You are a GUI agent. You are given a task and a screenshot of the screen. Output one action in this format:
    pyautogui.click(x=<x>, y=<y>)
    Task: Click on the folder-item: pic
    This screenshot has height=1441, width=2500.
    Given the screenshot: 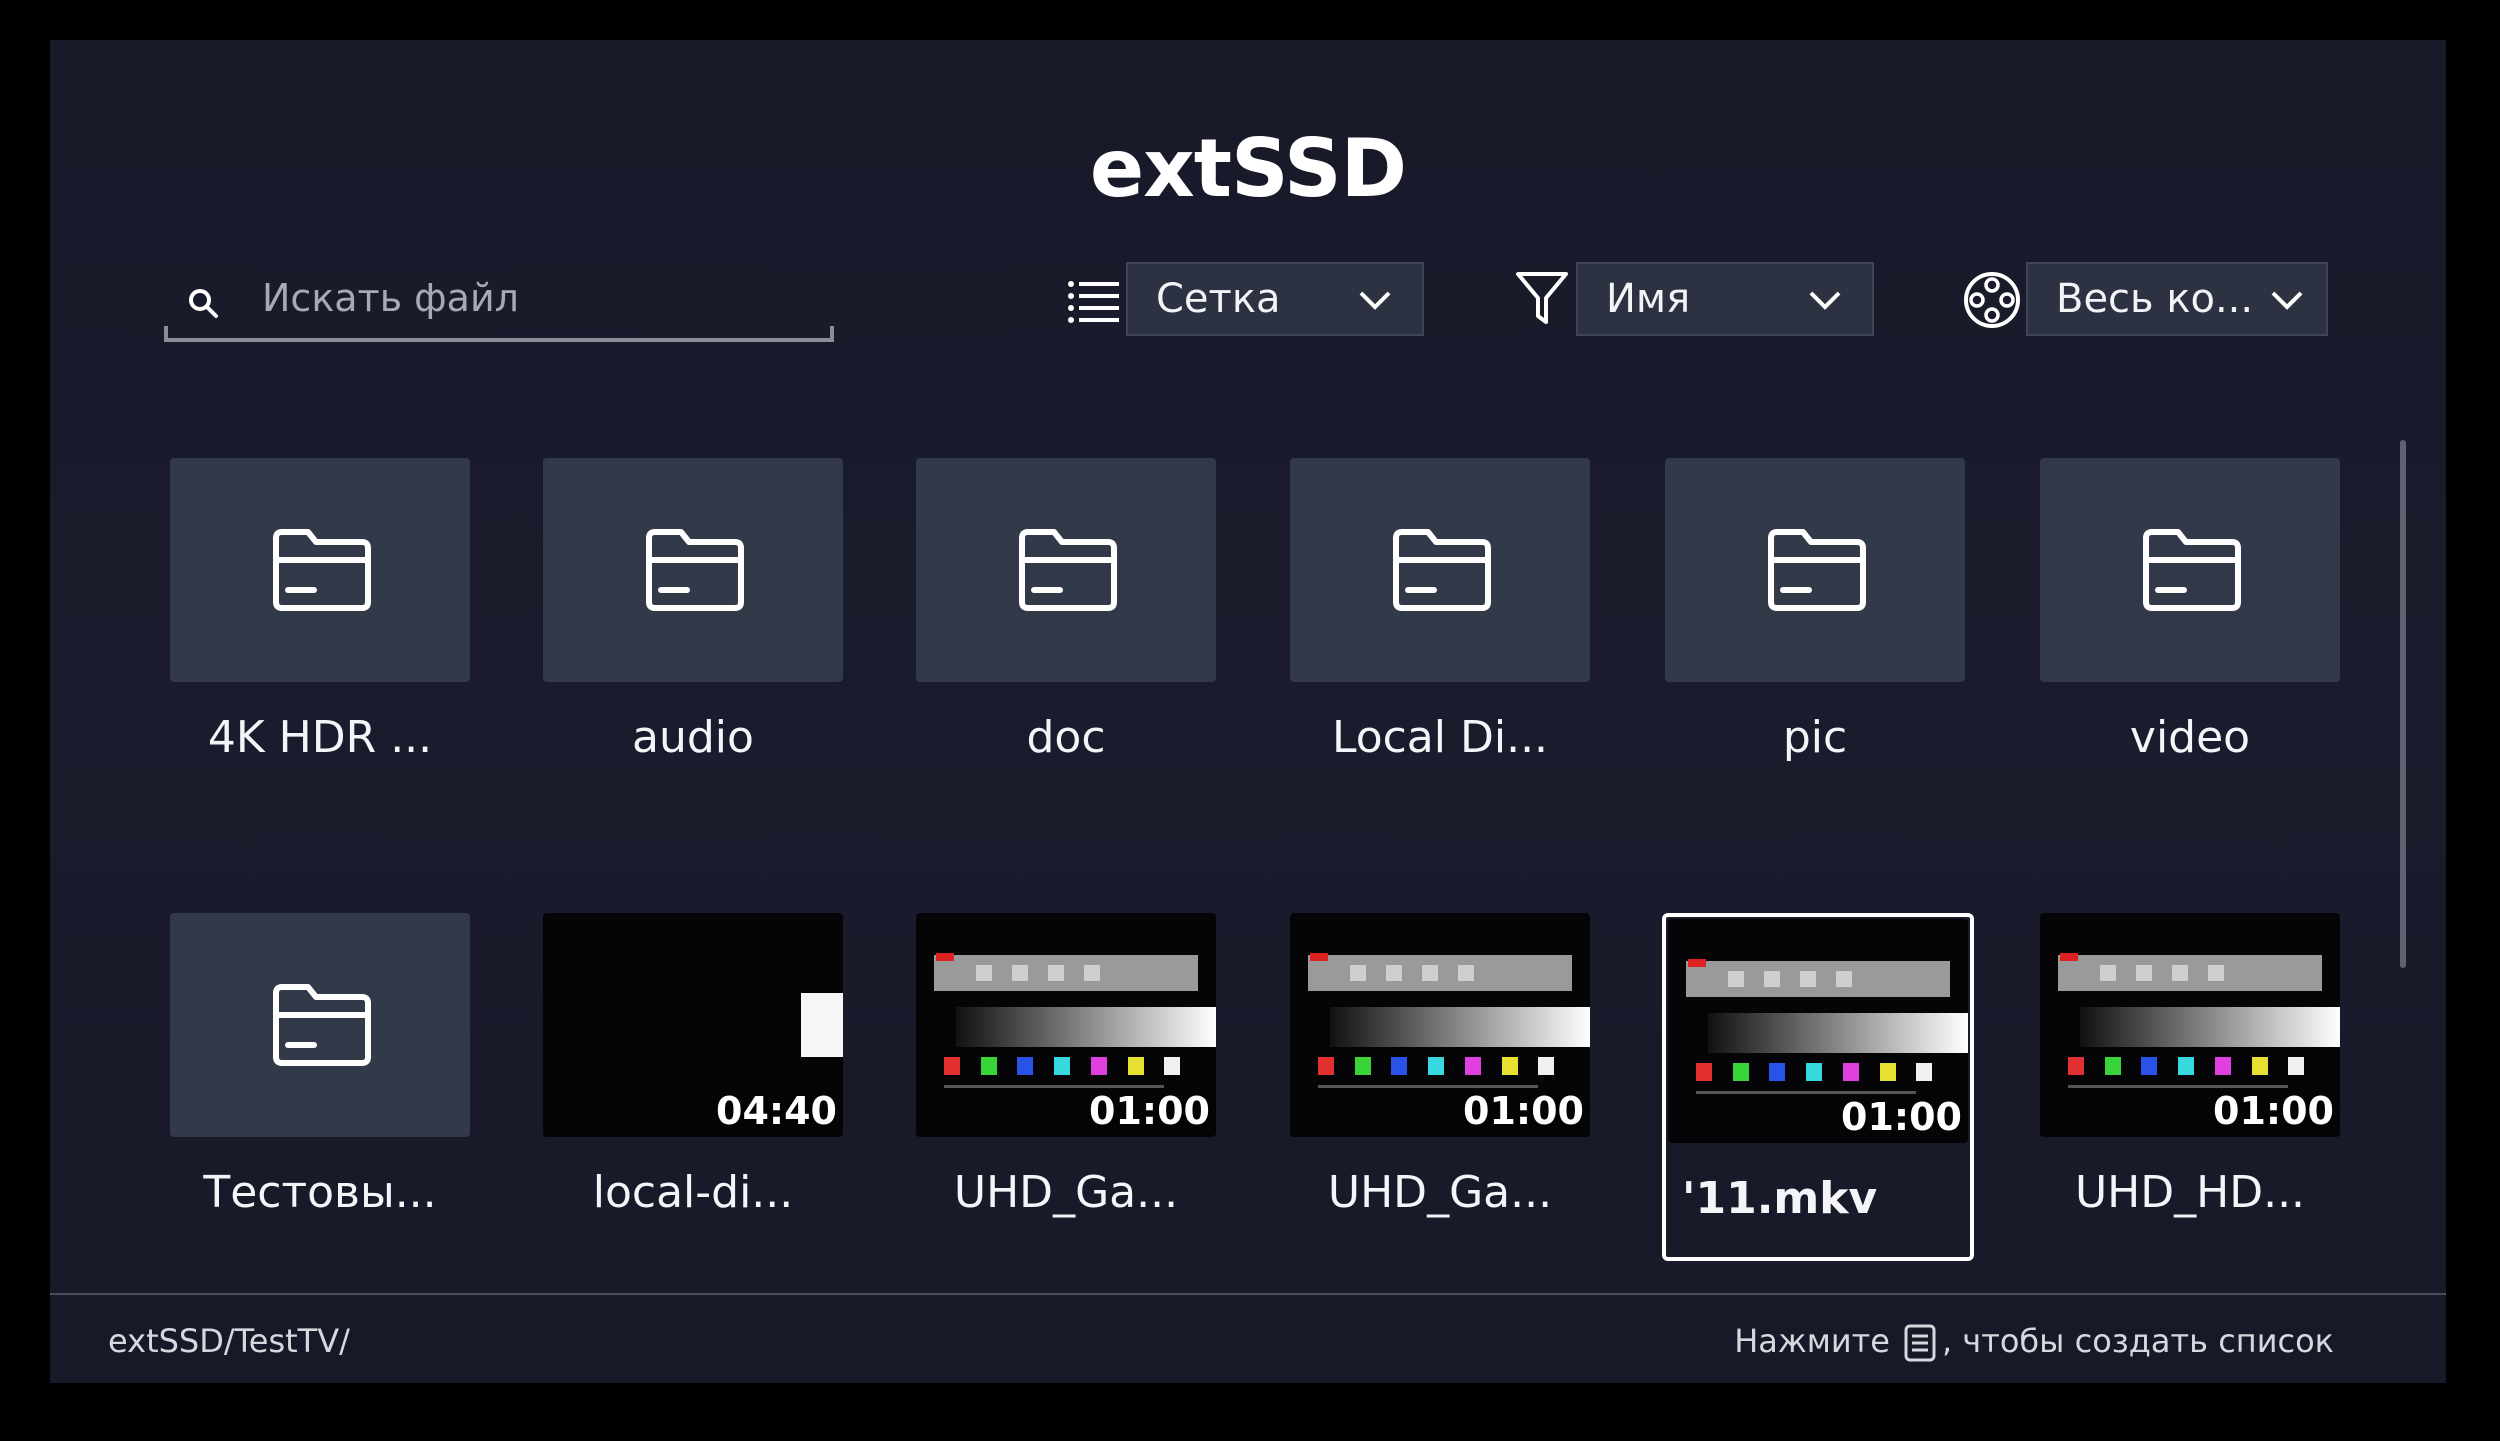 What is the action you would take?
    pyautogui.click(x=1815, y=610)
    